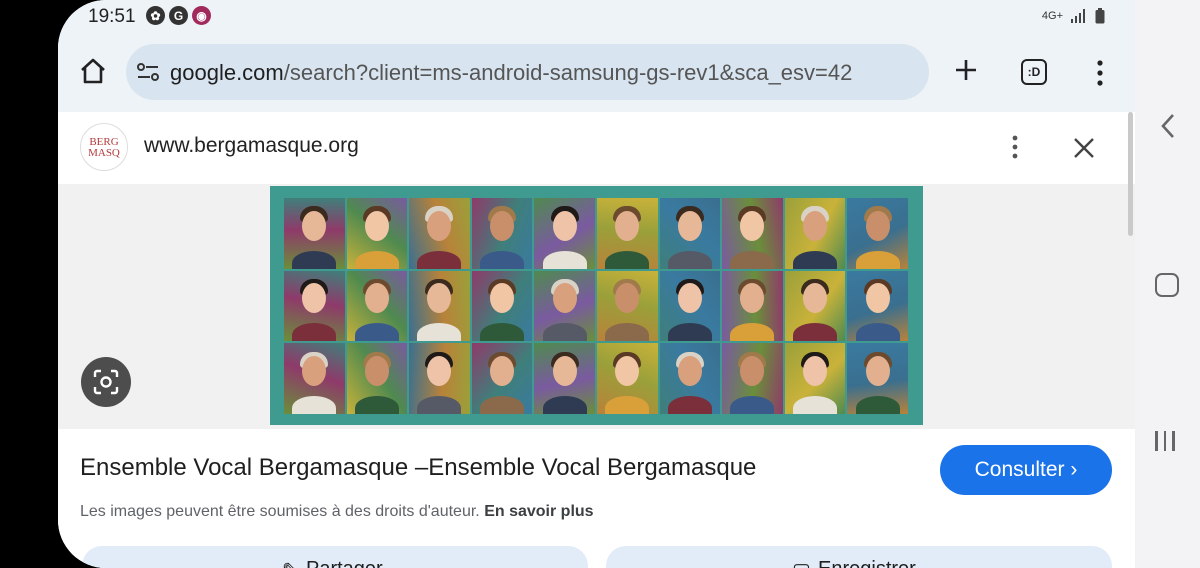  What do you see at coordinates (1130, 174) in the screenshot?
I see `scrollbar` at bounding box center [1130, 174].